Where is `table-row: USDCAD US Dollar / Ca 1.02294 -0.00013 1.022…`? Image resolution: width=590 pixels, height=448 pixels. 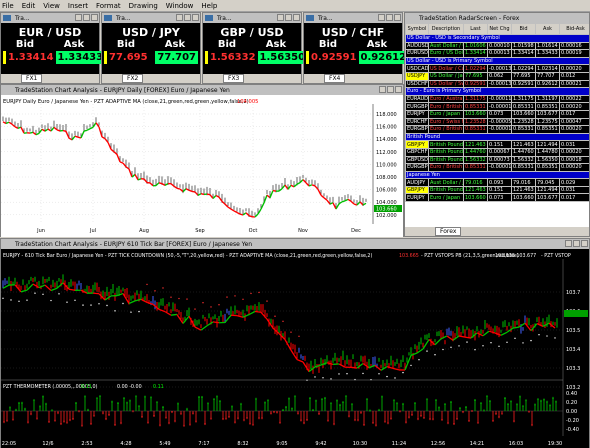 table-row: USDCAD US Dollar / Ca 1.02294 -0.00013 1.022… is located at coordinates (497, 68).